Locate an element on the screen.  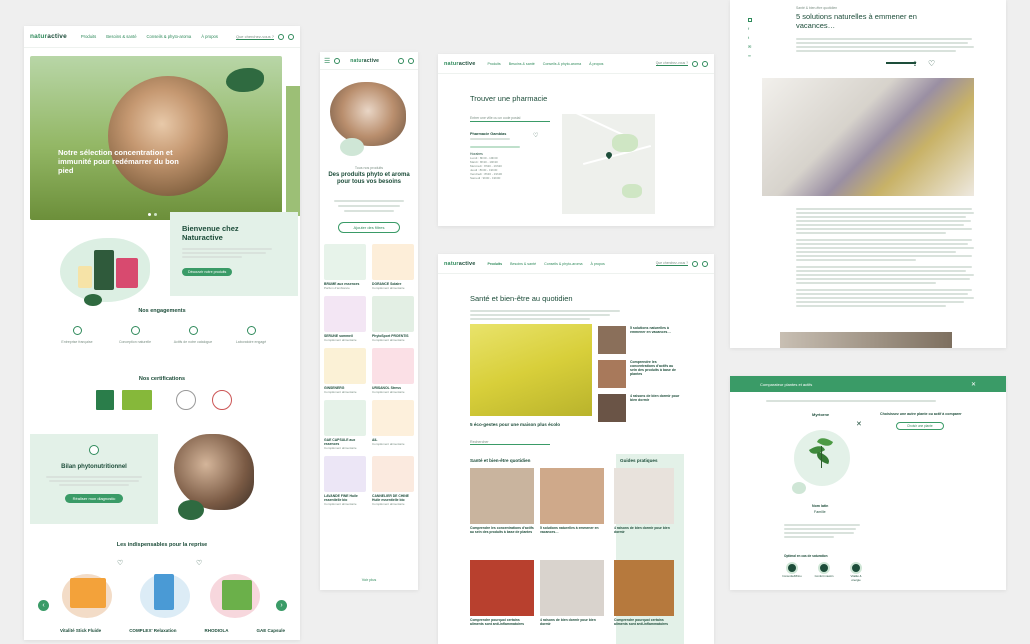
product-name: GAE Capsule is located at coordinates (271, 630).